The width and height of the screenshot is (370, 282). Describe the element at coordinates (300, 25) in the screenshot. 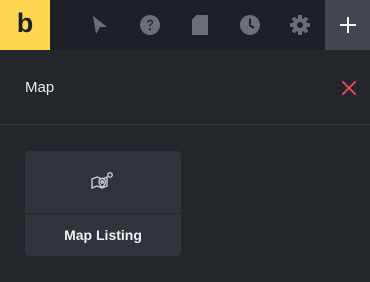

I see `gear-icon` at that location.